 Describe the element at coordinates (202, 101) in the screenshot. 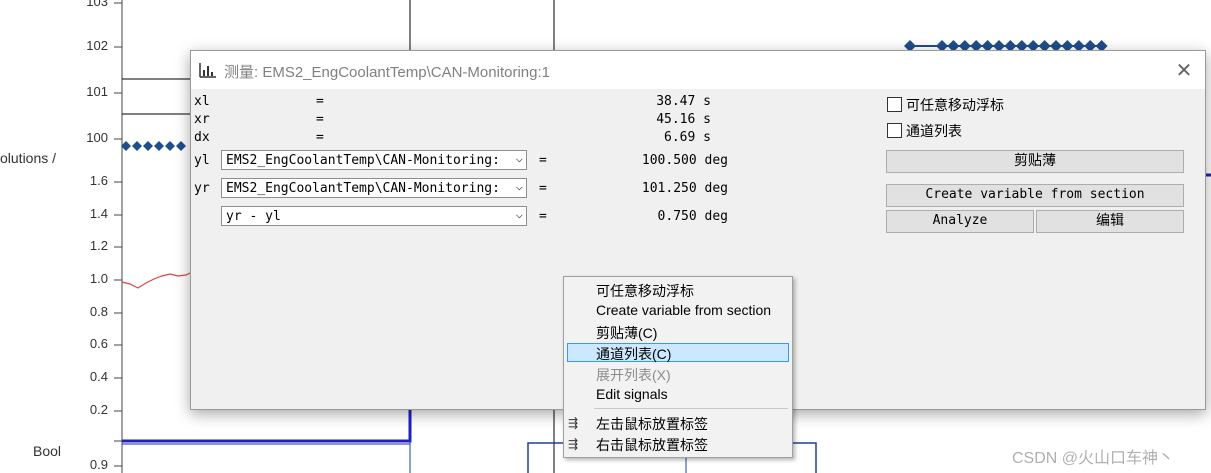

I see `row-label-xl: xl` at that location.